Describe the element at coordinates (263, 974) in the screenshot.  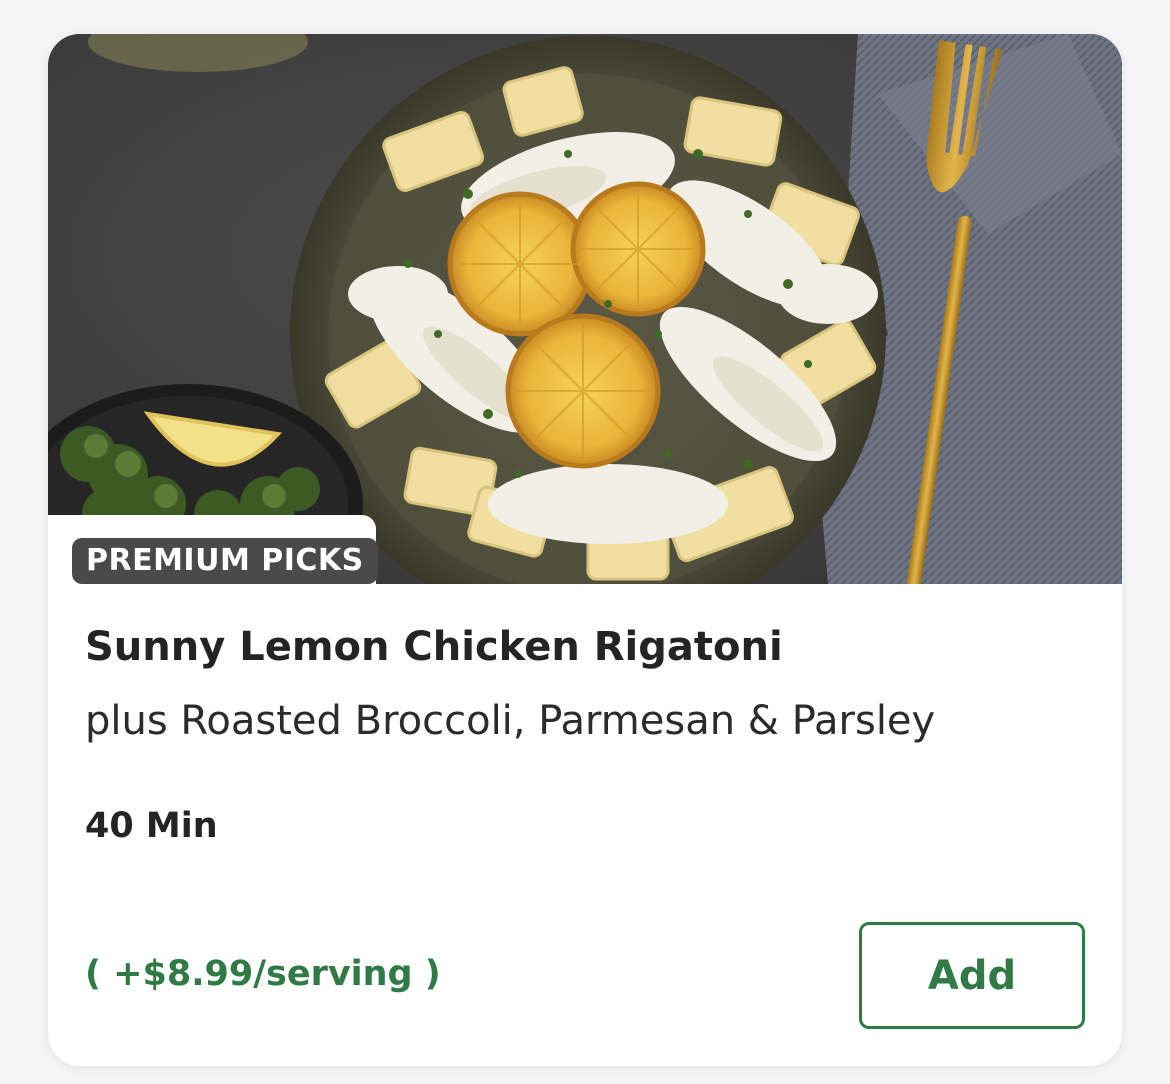
I see `price-per-serving: ( +$8.99/serving )` at that location.